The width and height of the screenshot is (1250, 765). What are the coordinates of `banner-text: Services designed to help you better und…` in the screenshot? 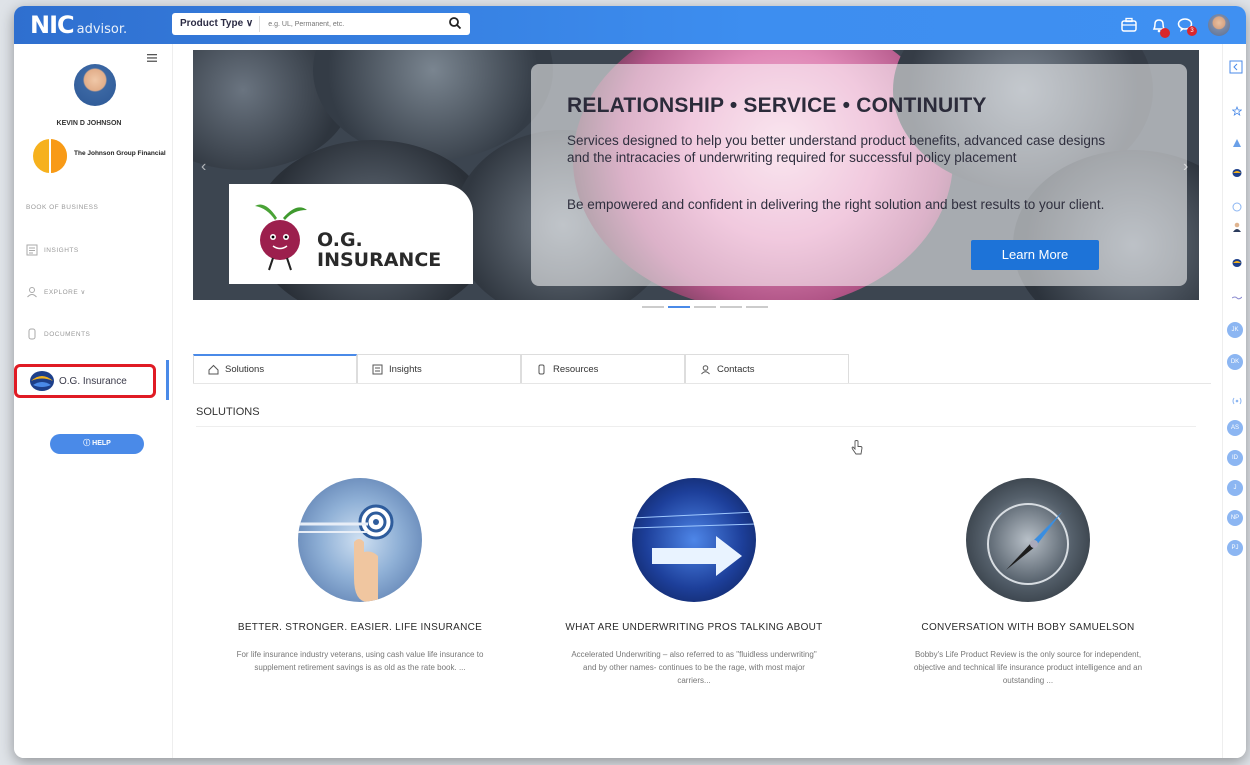 It's located at (836, 149).